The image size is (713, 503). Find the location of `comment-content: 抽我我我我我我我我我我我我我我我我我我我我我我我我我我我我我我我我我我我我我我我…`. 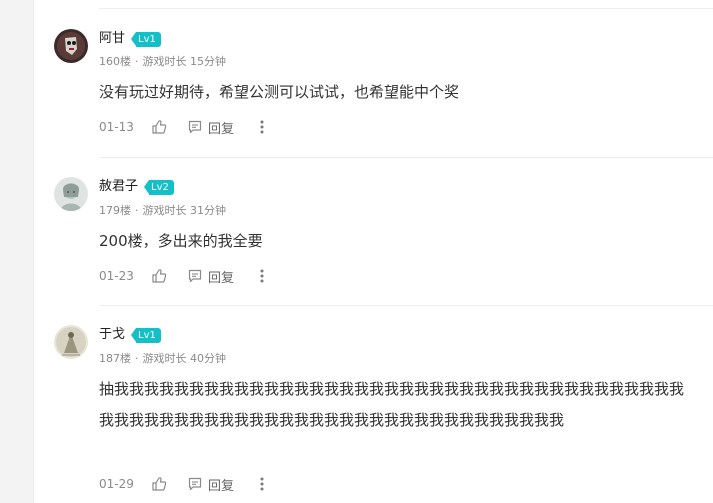

comment-content: 抽我我我我我我我我我我我我我我我我我我我我我我我我我我我我我我我我我我我我我我我… is located at coordinates (392, 404).